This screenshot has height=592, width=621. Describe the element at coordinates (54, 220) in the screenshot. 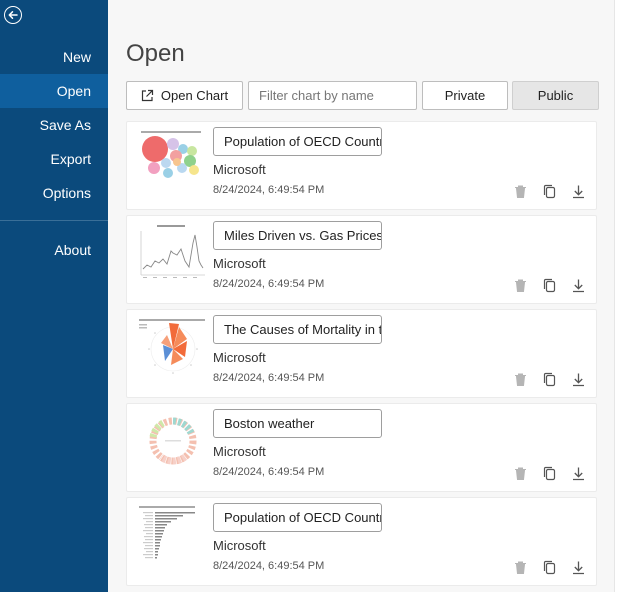

I see `sidebar-divider` at that location.